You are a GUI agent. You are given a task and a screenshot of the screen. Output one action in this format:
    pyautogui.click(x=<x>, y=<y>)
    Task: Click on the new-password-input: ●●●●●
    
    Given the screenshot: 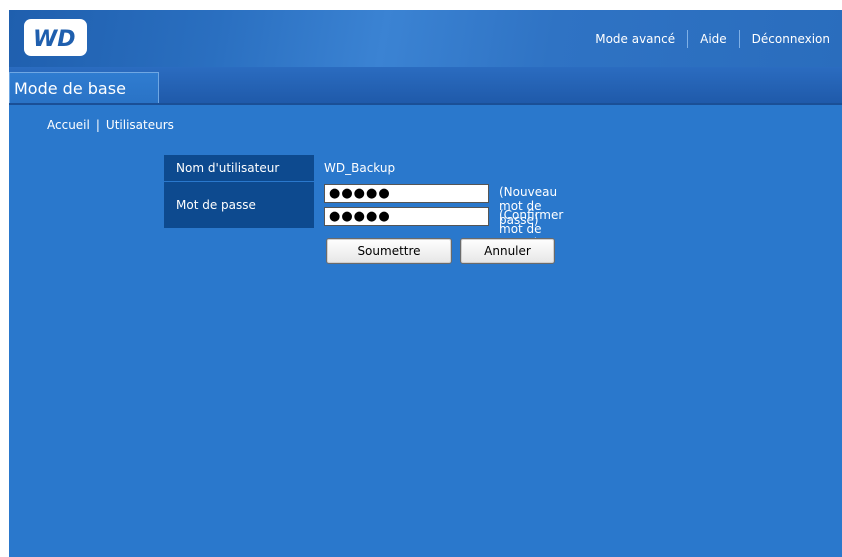 What is the action you would take?
    pyautogui.click(x=406, y=193)
    